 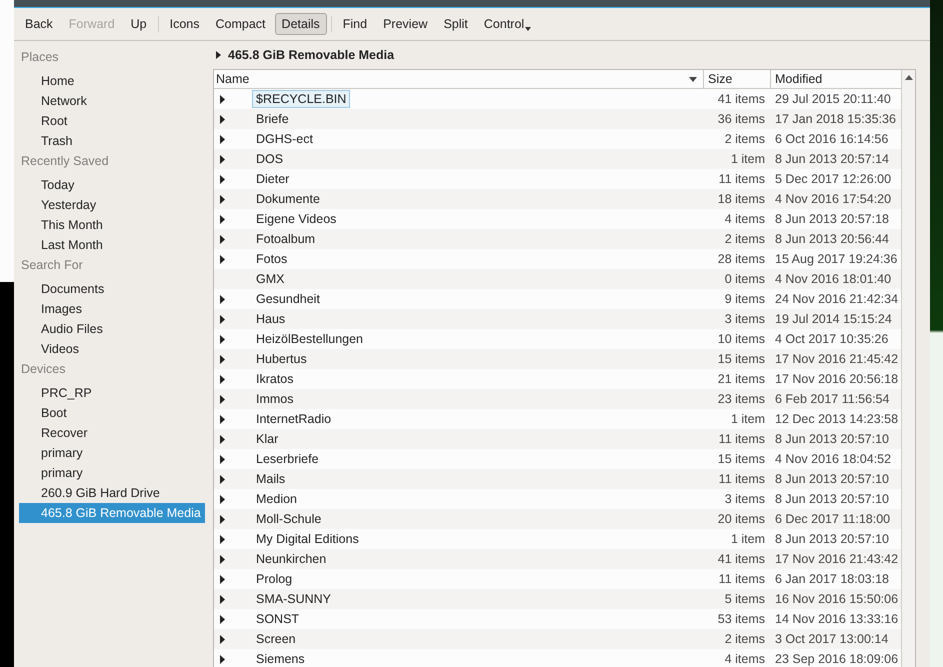 What do you see at coordinates (65, 161) in the screenshot?
I see `section-heading: Recently Saved` at bounding box center [65, 161].